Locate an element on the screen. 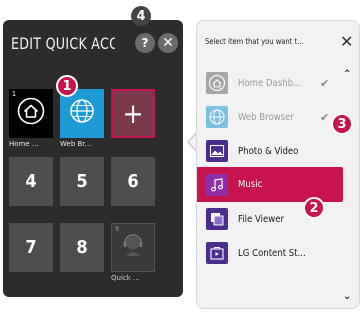  tile-index: 9 is located at coordinates (117, 229).